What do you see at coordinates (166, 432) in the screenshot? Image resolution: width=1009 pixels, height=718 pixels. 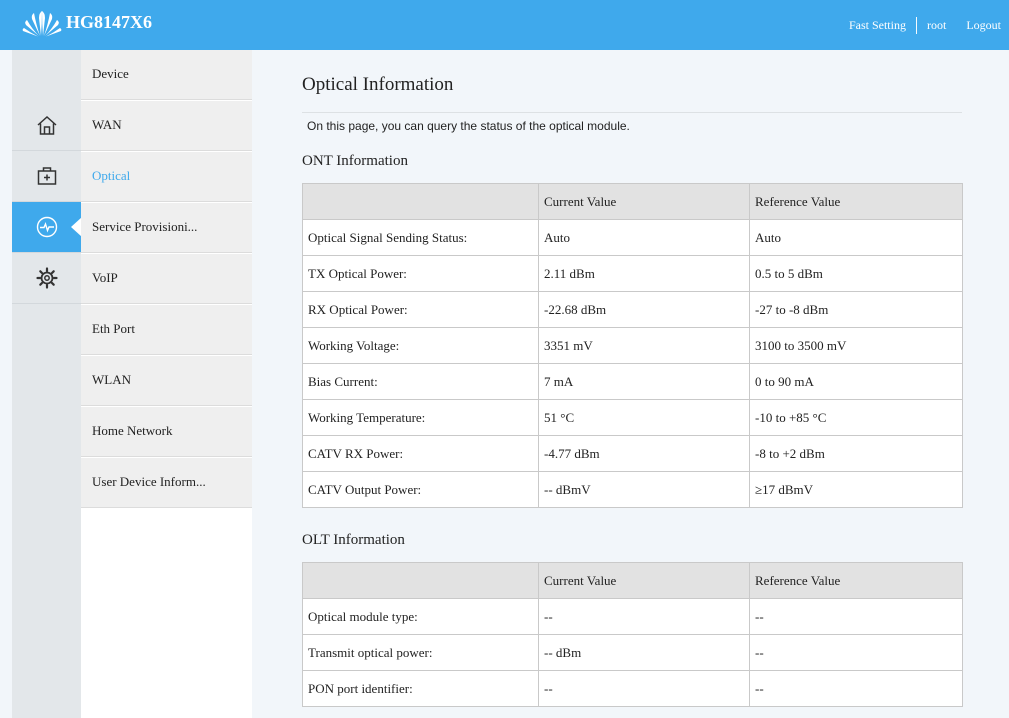 I see `submenu-item-home-network: Home Network` at bounding box center [166, 432].